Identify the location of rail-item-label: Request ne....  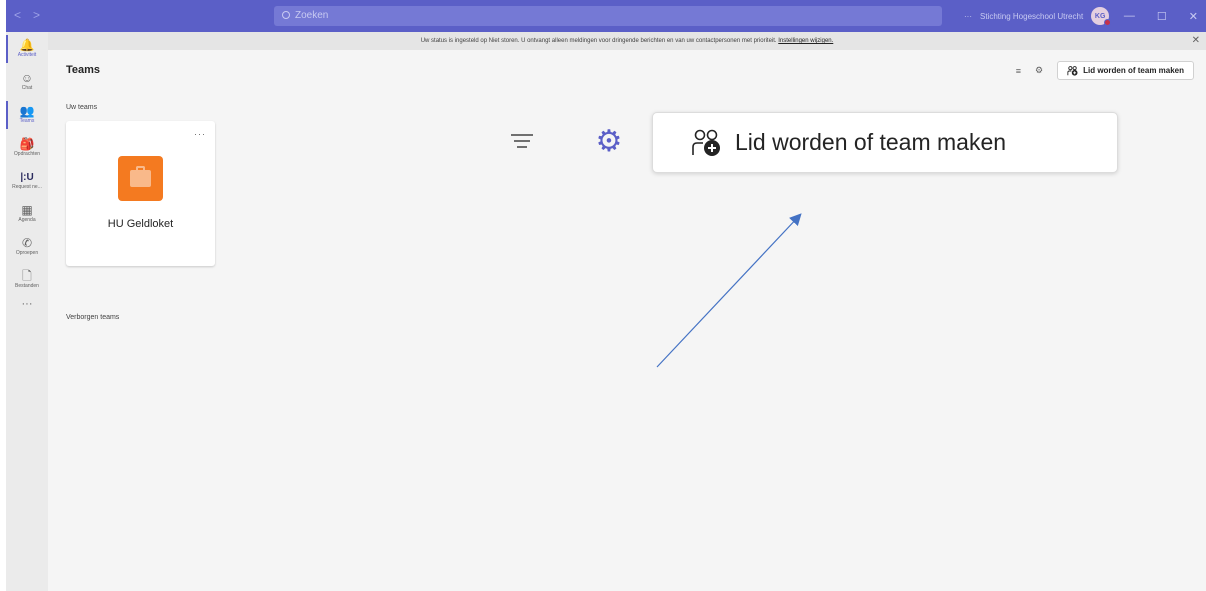
(27, 187).